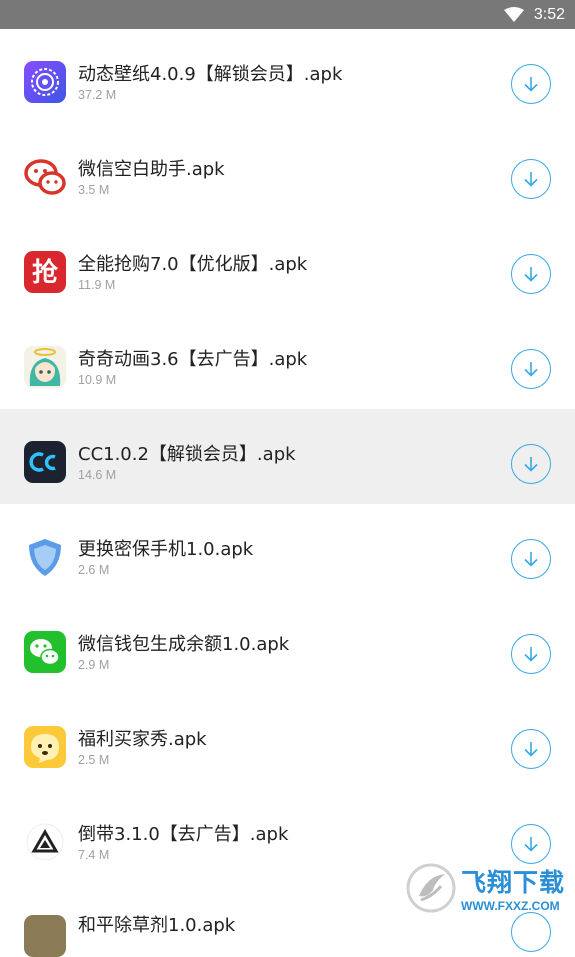 This screenshot has width=575, height=957. I want to click on item-name: 奇奇动画3.6【去广告】.apk, so click(193, 359).